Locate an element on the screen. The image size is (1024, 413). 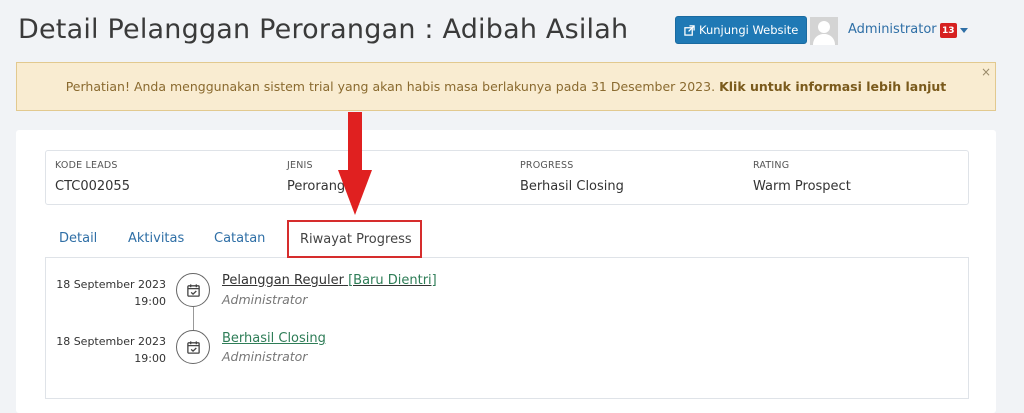
avatar is located at coordinates (824, 31).